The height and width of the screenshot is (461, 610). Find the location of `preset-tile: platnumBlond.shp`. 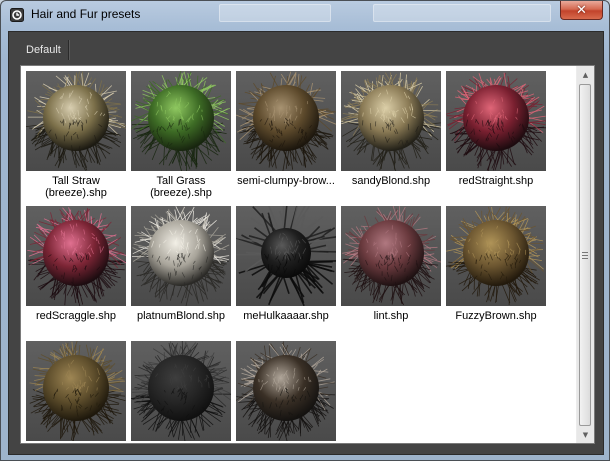

preset-tile: platnumBlond.shp is located at coordinates (181, 264).